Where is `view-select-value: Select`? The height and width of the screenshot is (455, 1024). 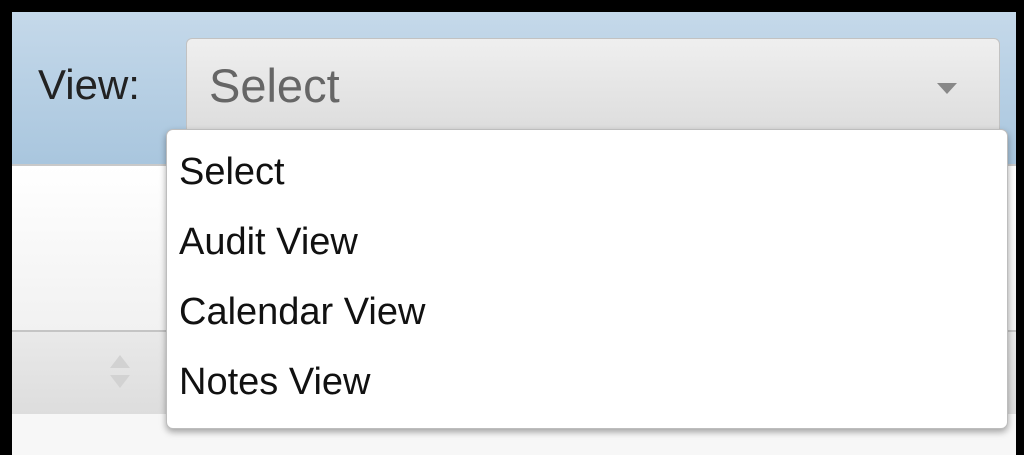
view-select-value: Select is located at coordinates (274, 85).